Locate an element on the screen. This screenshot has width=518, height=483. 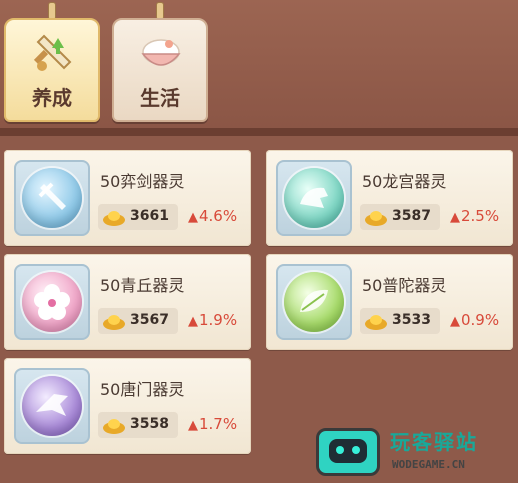
spirit-title: 50普陀器灵 is located at coordinates (404, 285).